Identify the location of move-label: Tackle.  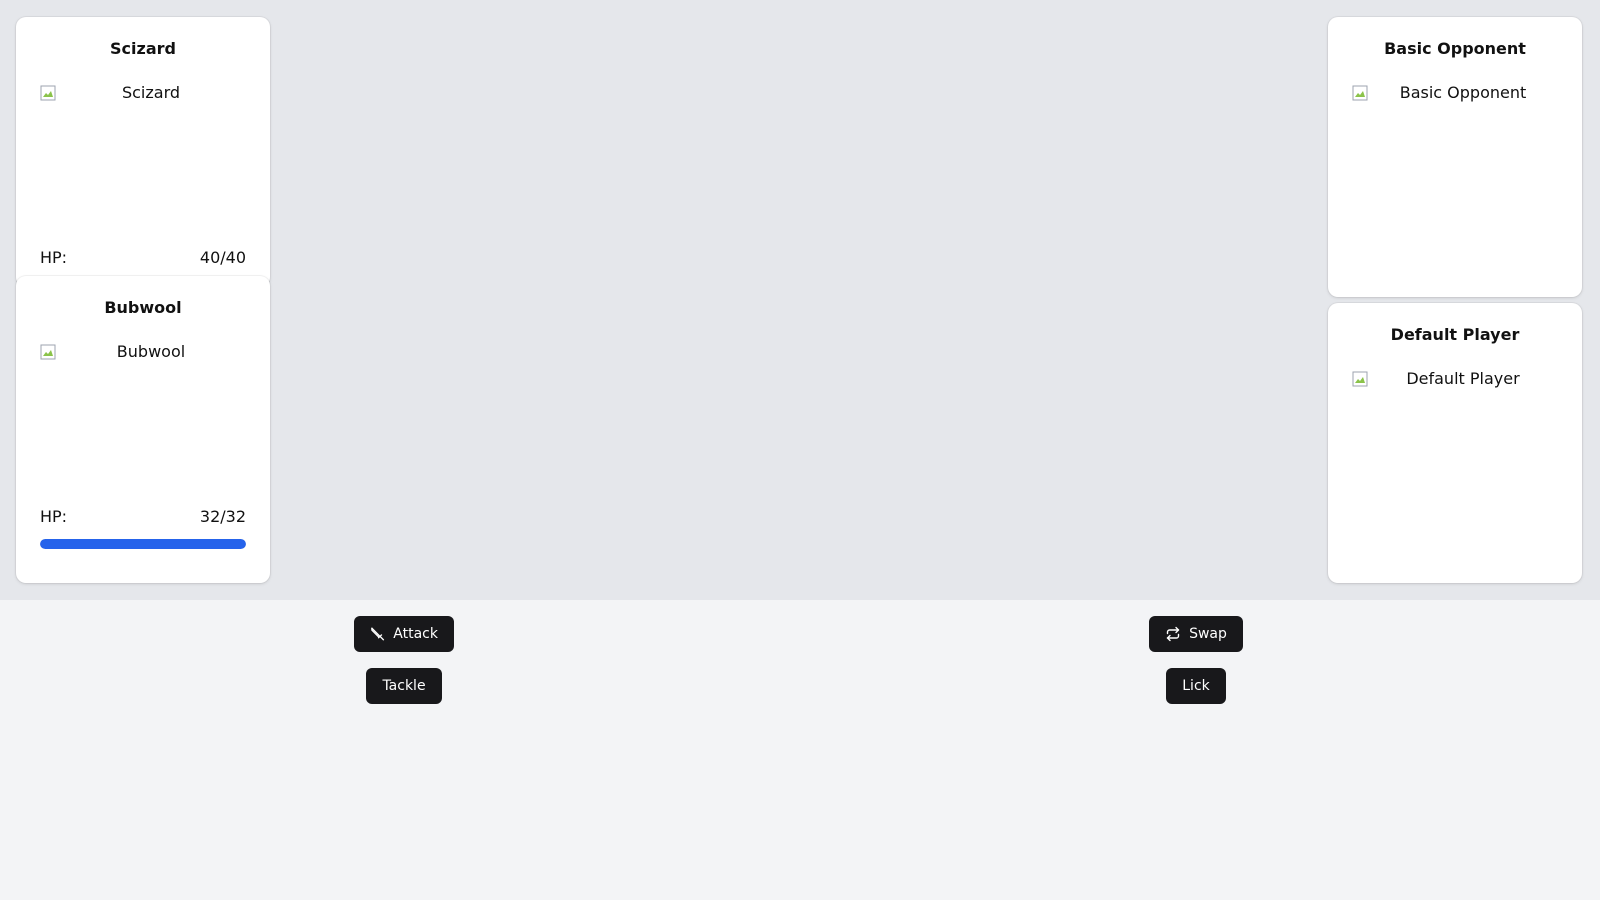
(404, 686).